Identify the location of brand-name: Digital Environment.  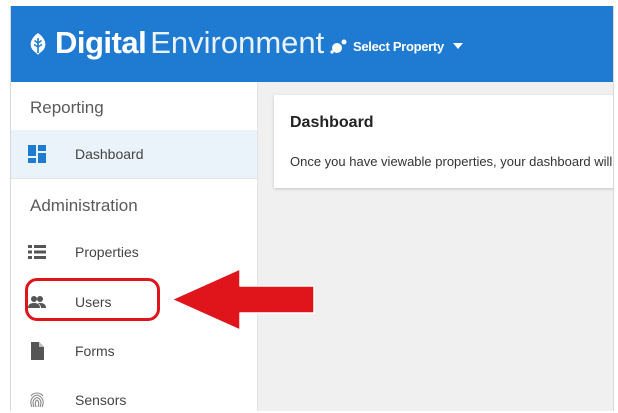
(189, 43).